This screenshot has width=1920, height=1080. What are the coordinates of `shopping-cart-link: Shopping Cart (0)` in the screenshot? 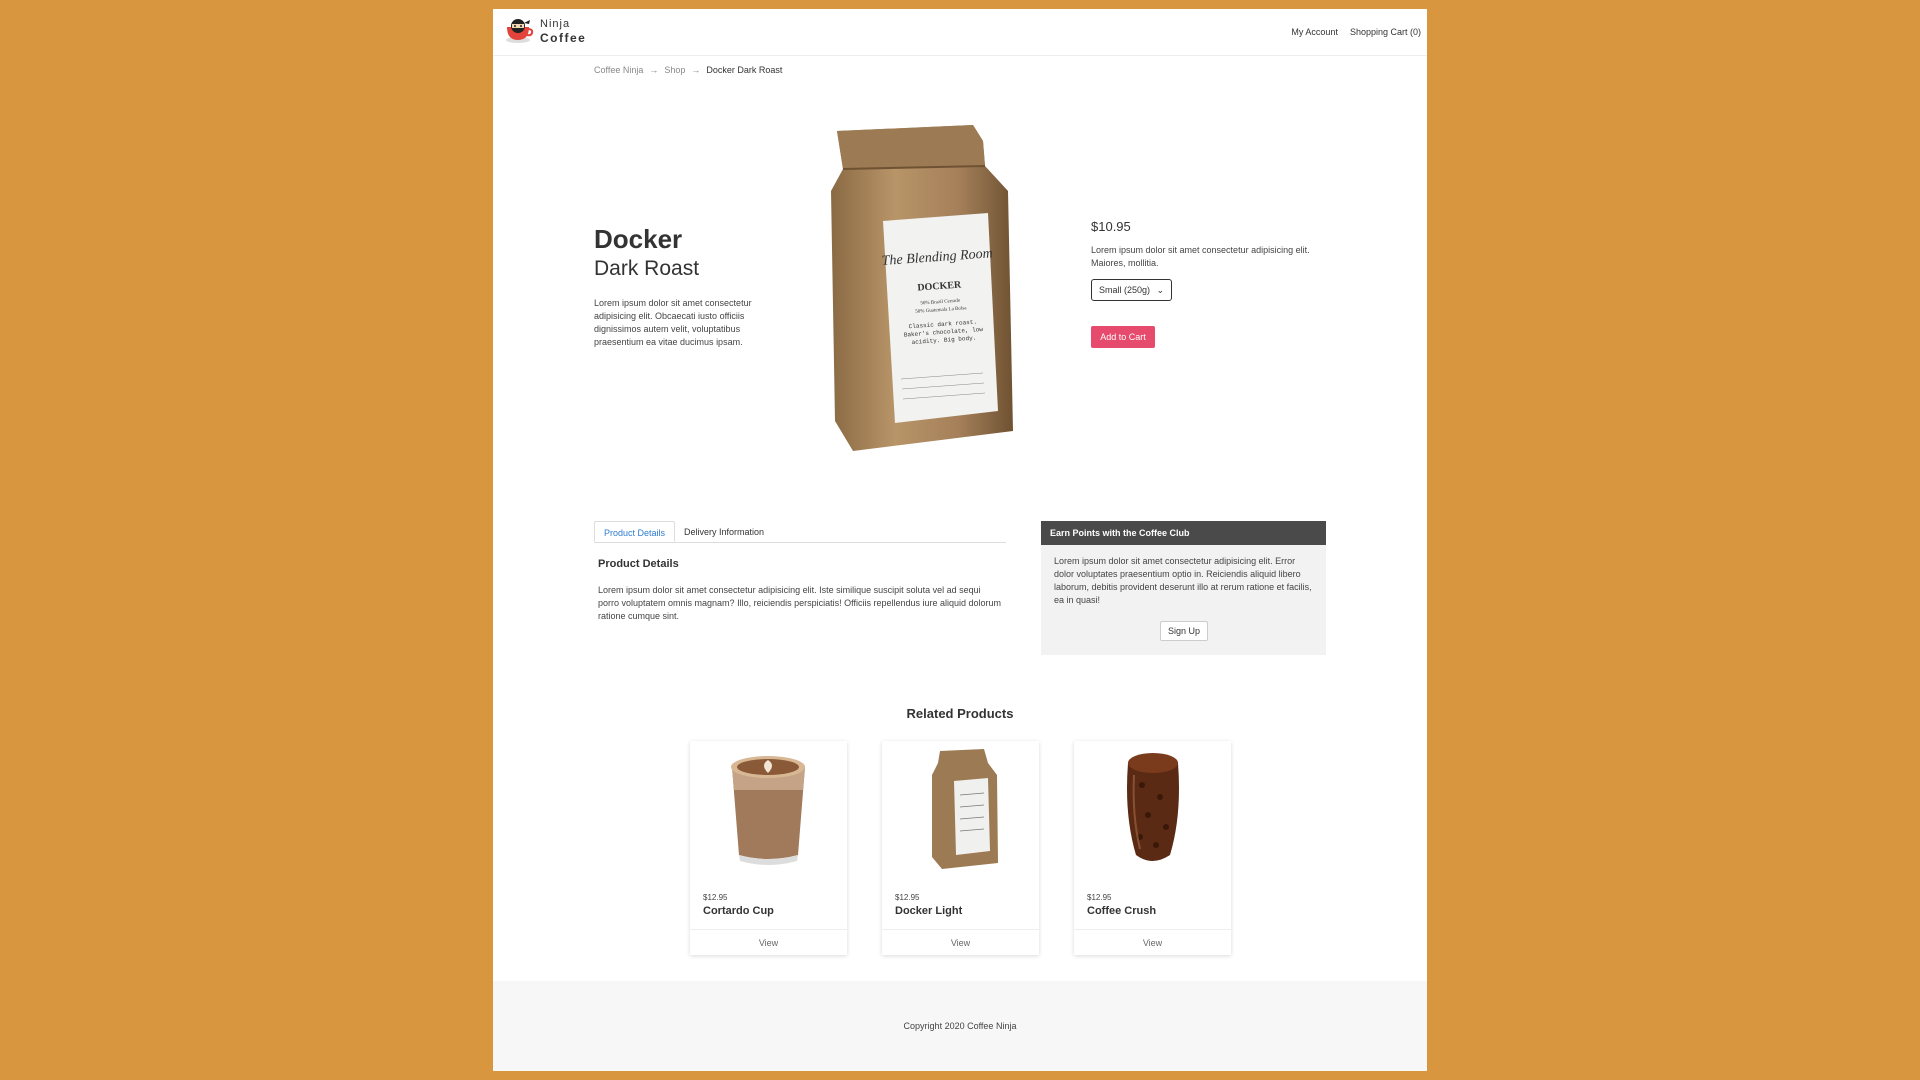 It's located at (1385, 32).